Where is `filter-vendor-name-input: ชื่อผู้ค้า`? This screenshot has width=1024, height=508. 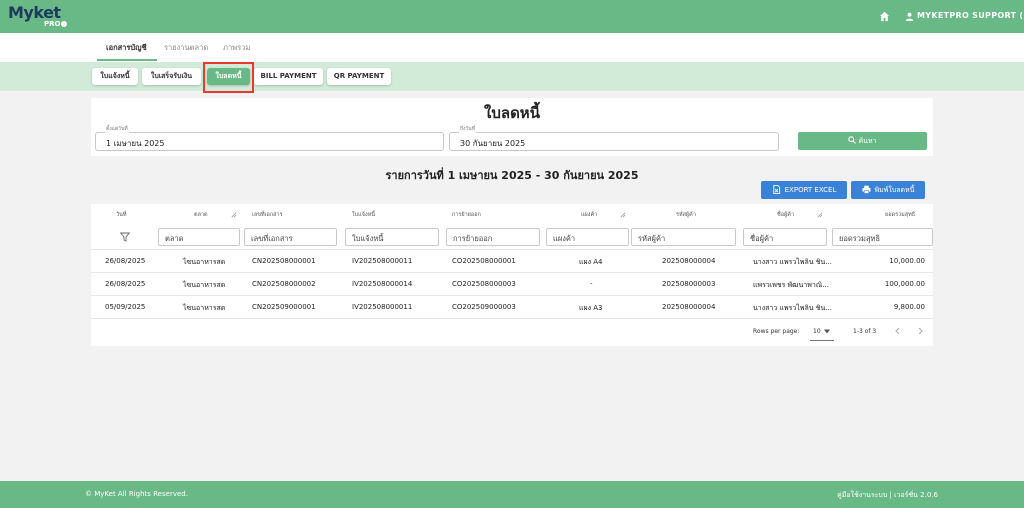
filter-vendor-name-input: ชื่อผู้ค้า is located at coordinates (785, 237).